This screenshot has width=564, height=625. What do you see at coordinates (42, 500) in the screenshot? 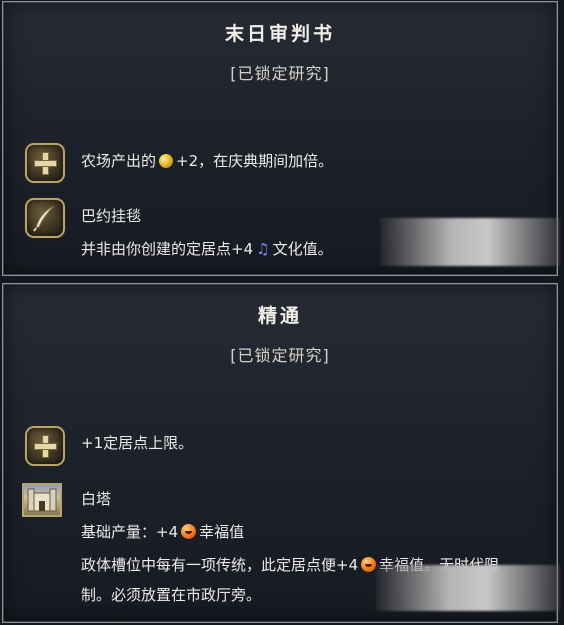
I see `white-tower-icon` at bounding box center [42, 500].